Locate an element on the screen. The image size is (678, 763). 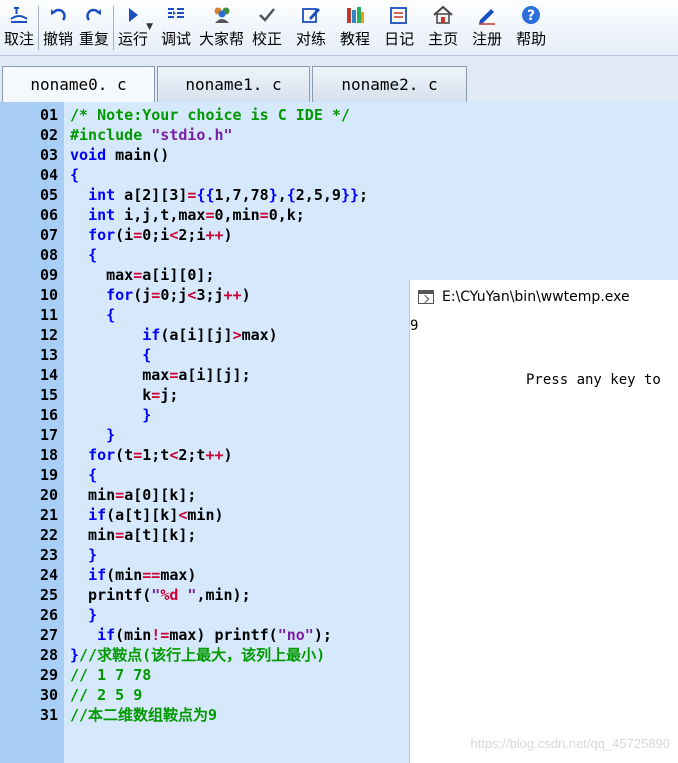
practice-button: 对练 is located at coordinates (311, 28).